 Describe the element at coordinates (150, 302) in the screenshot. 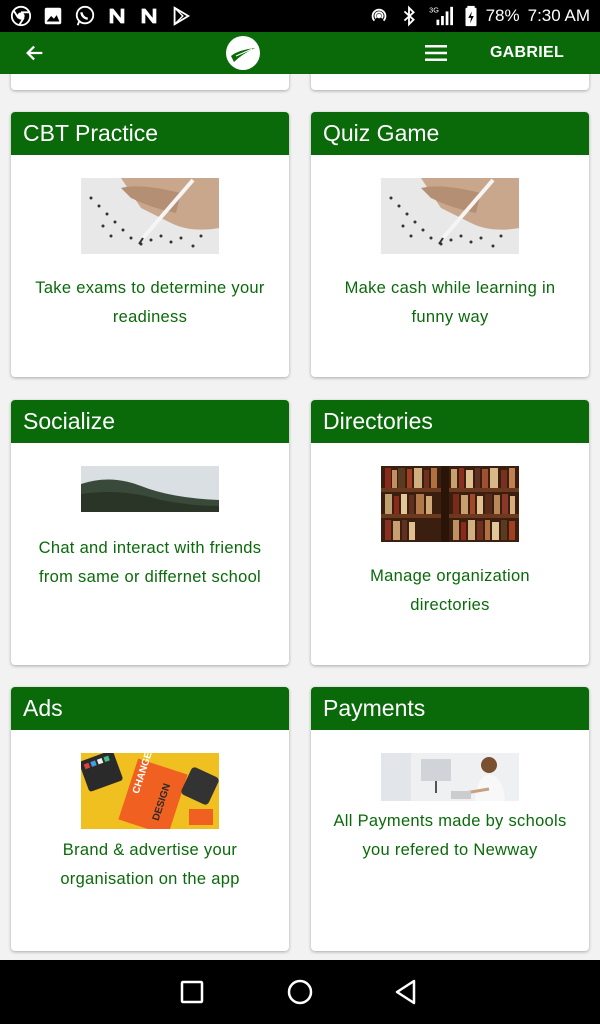

I see `card-description: Take exams to determine your readiness` at that location.